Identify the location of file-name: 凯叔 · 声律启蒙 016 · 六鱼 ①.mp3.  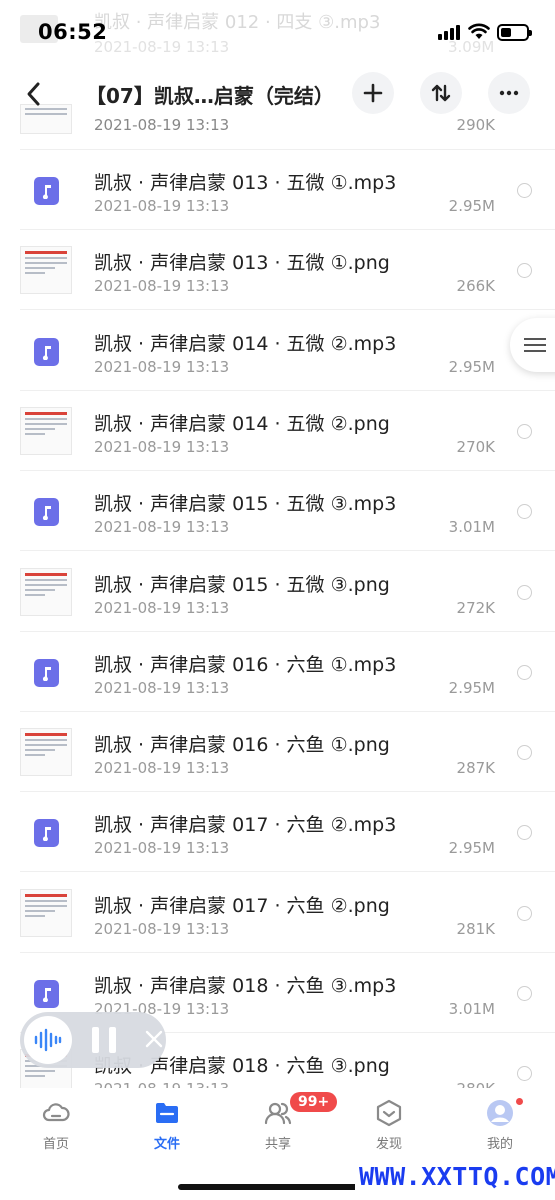
(245, 665).